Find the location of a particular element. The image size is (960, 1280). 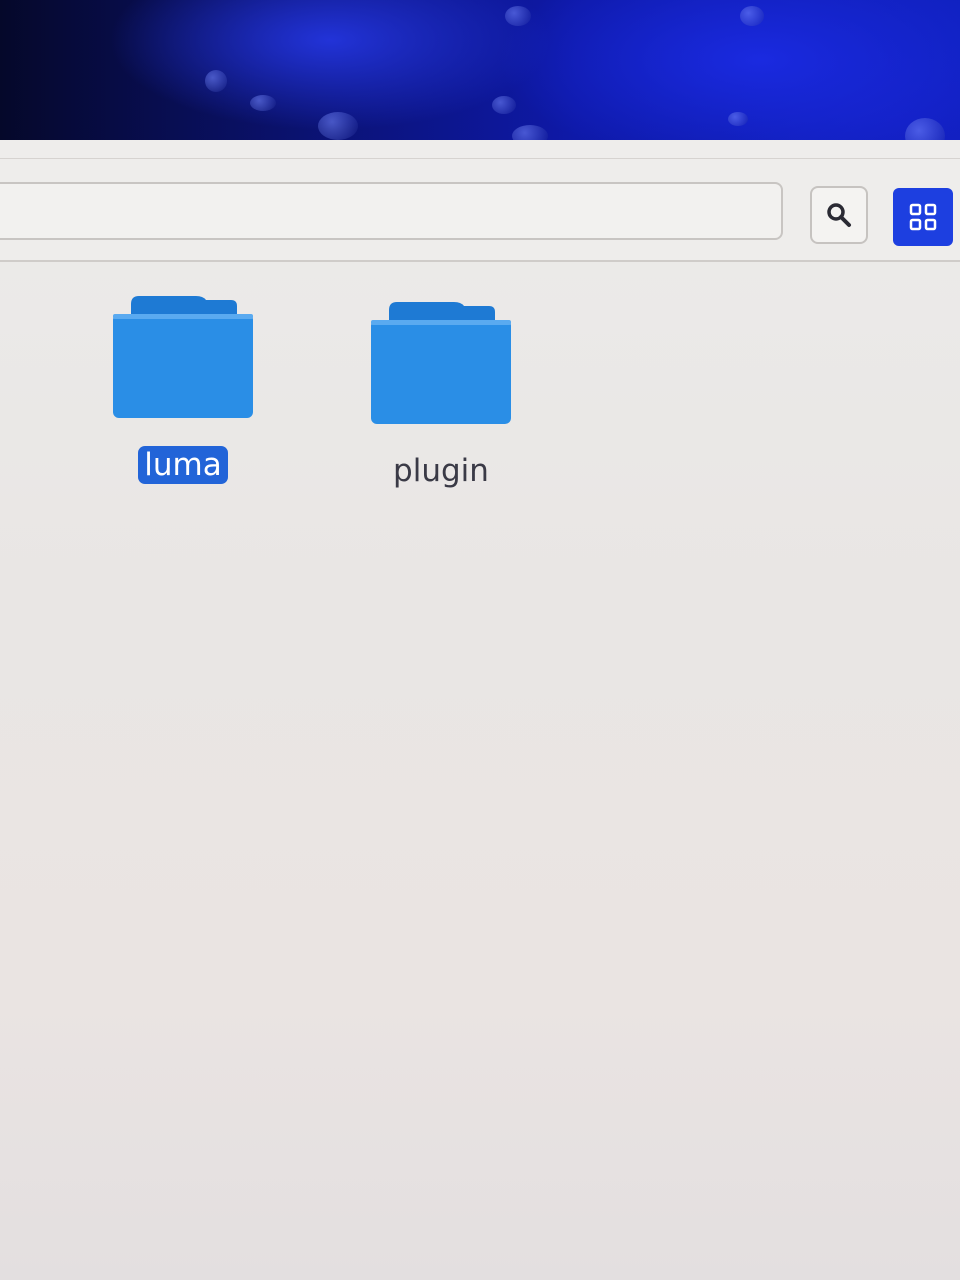

grid-view-button is located at coordinates (923, 217).